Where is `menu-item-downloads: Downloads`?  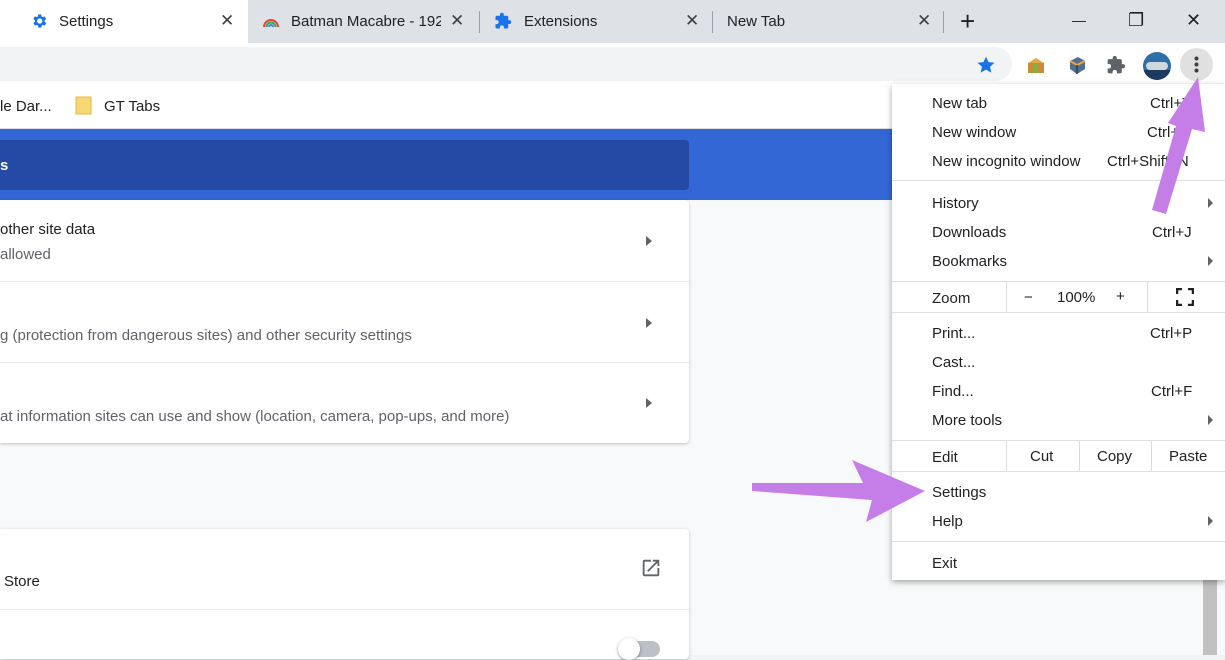
menu-item-downloads: Downloads is located at coordinates (969, 232).